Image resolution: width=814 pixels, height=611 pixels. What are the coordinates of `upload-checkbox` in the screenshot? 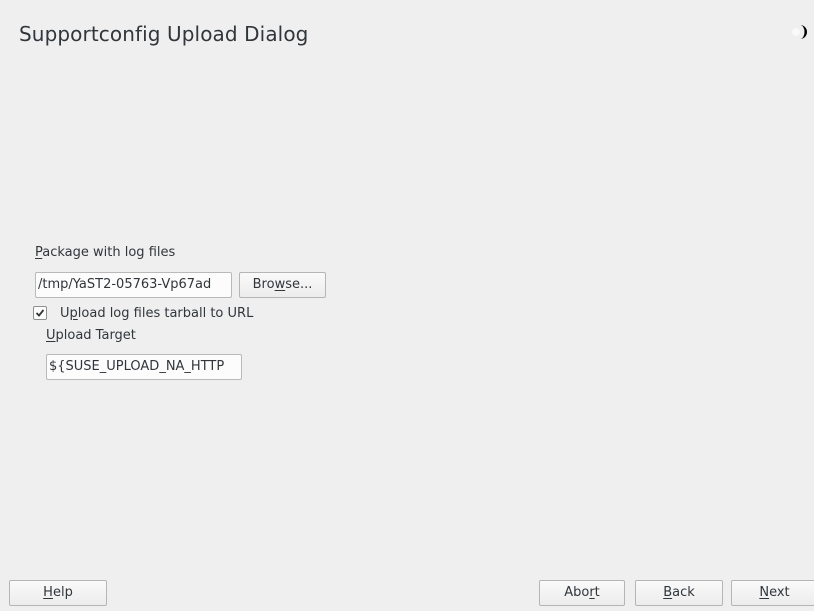 It's located at (40, 313).